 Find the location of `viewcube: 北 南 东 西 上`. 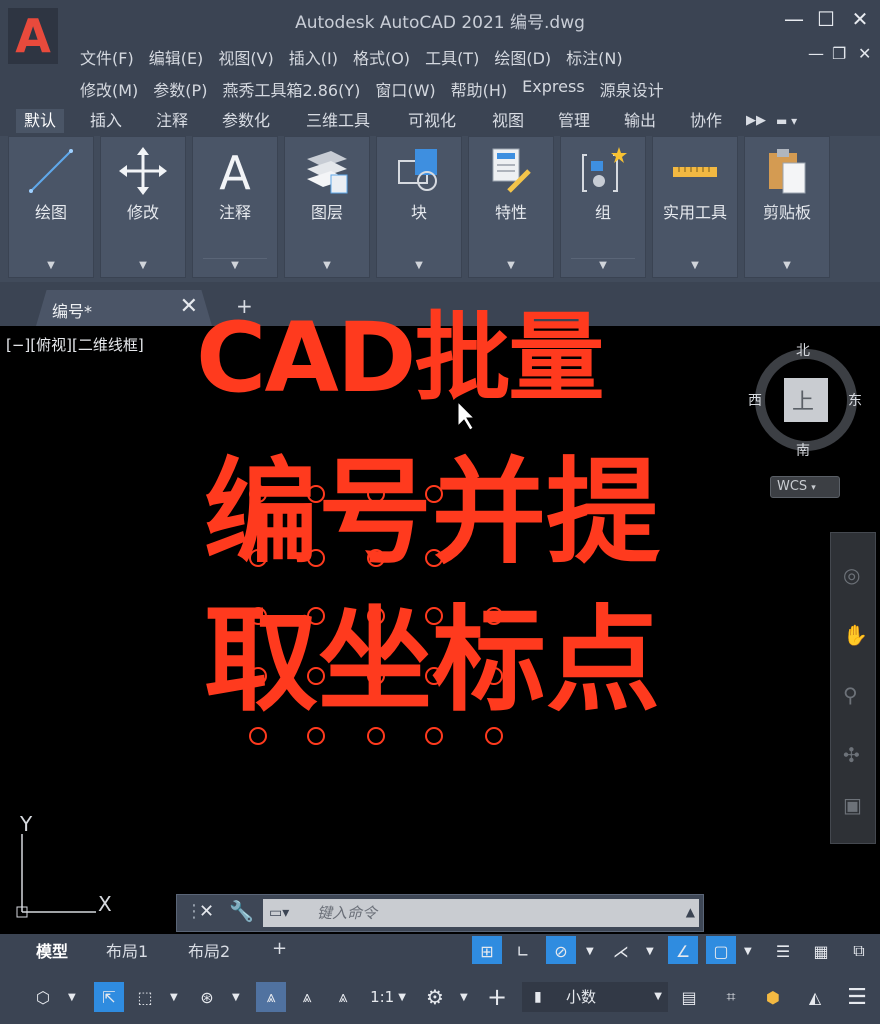

viewcube: 北 南 东 西 上 is located at coordinates (805, 401).